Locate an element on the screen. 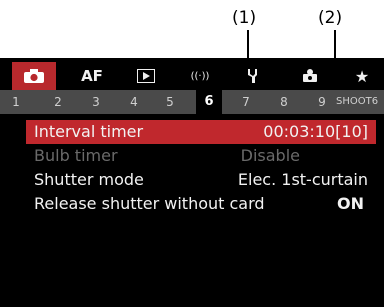 This screenshot has width=384, height=307. custom-icon is located at coordinates (310, 75).